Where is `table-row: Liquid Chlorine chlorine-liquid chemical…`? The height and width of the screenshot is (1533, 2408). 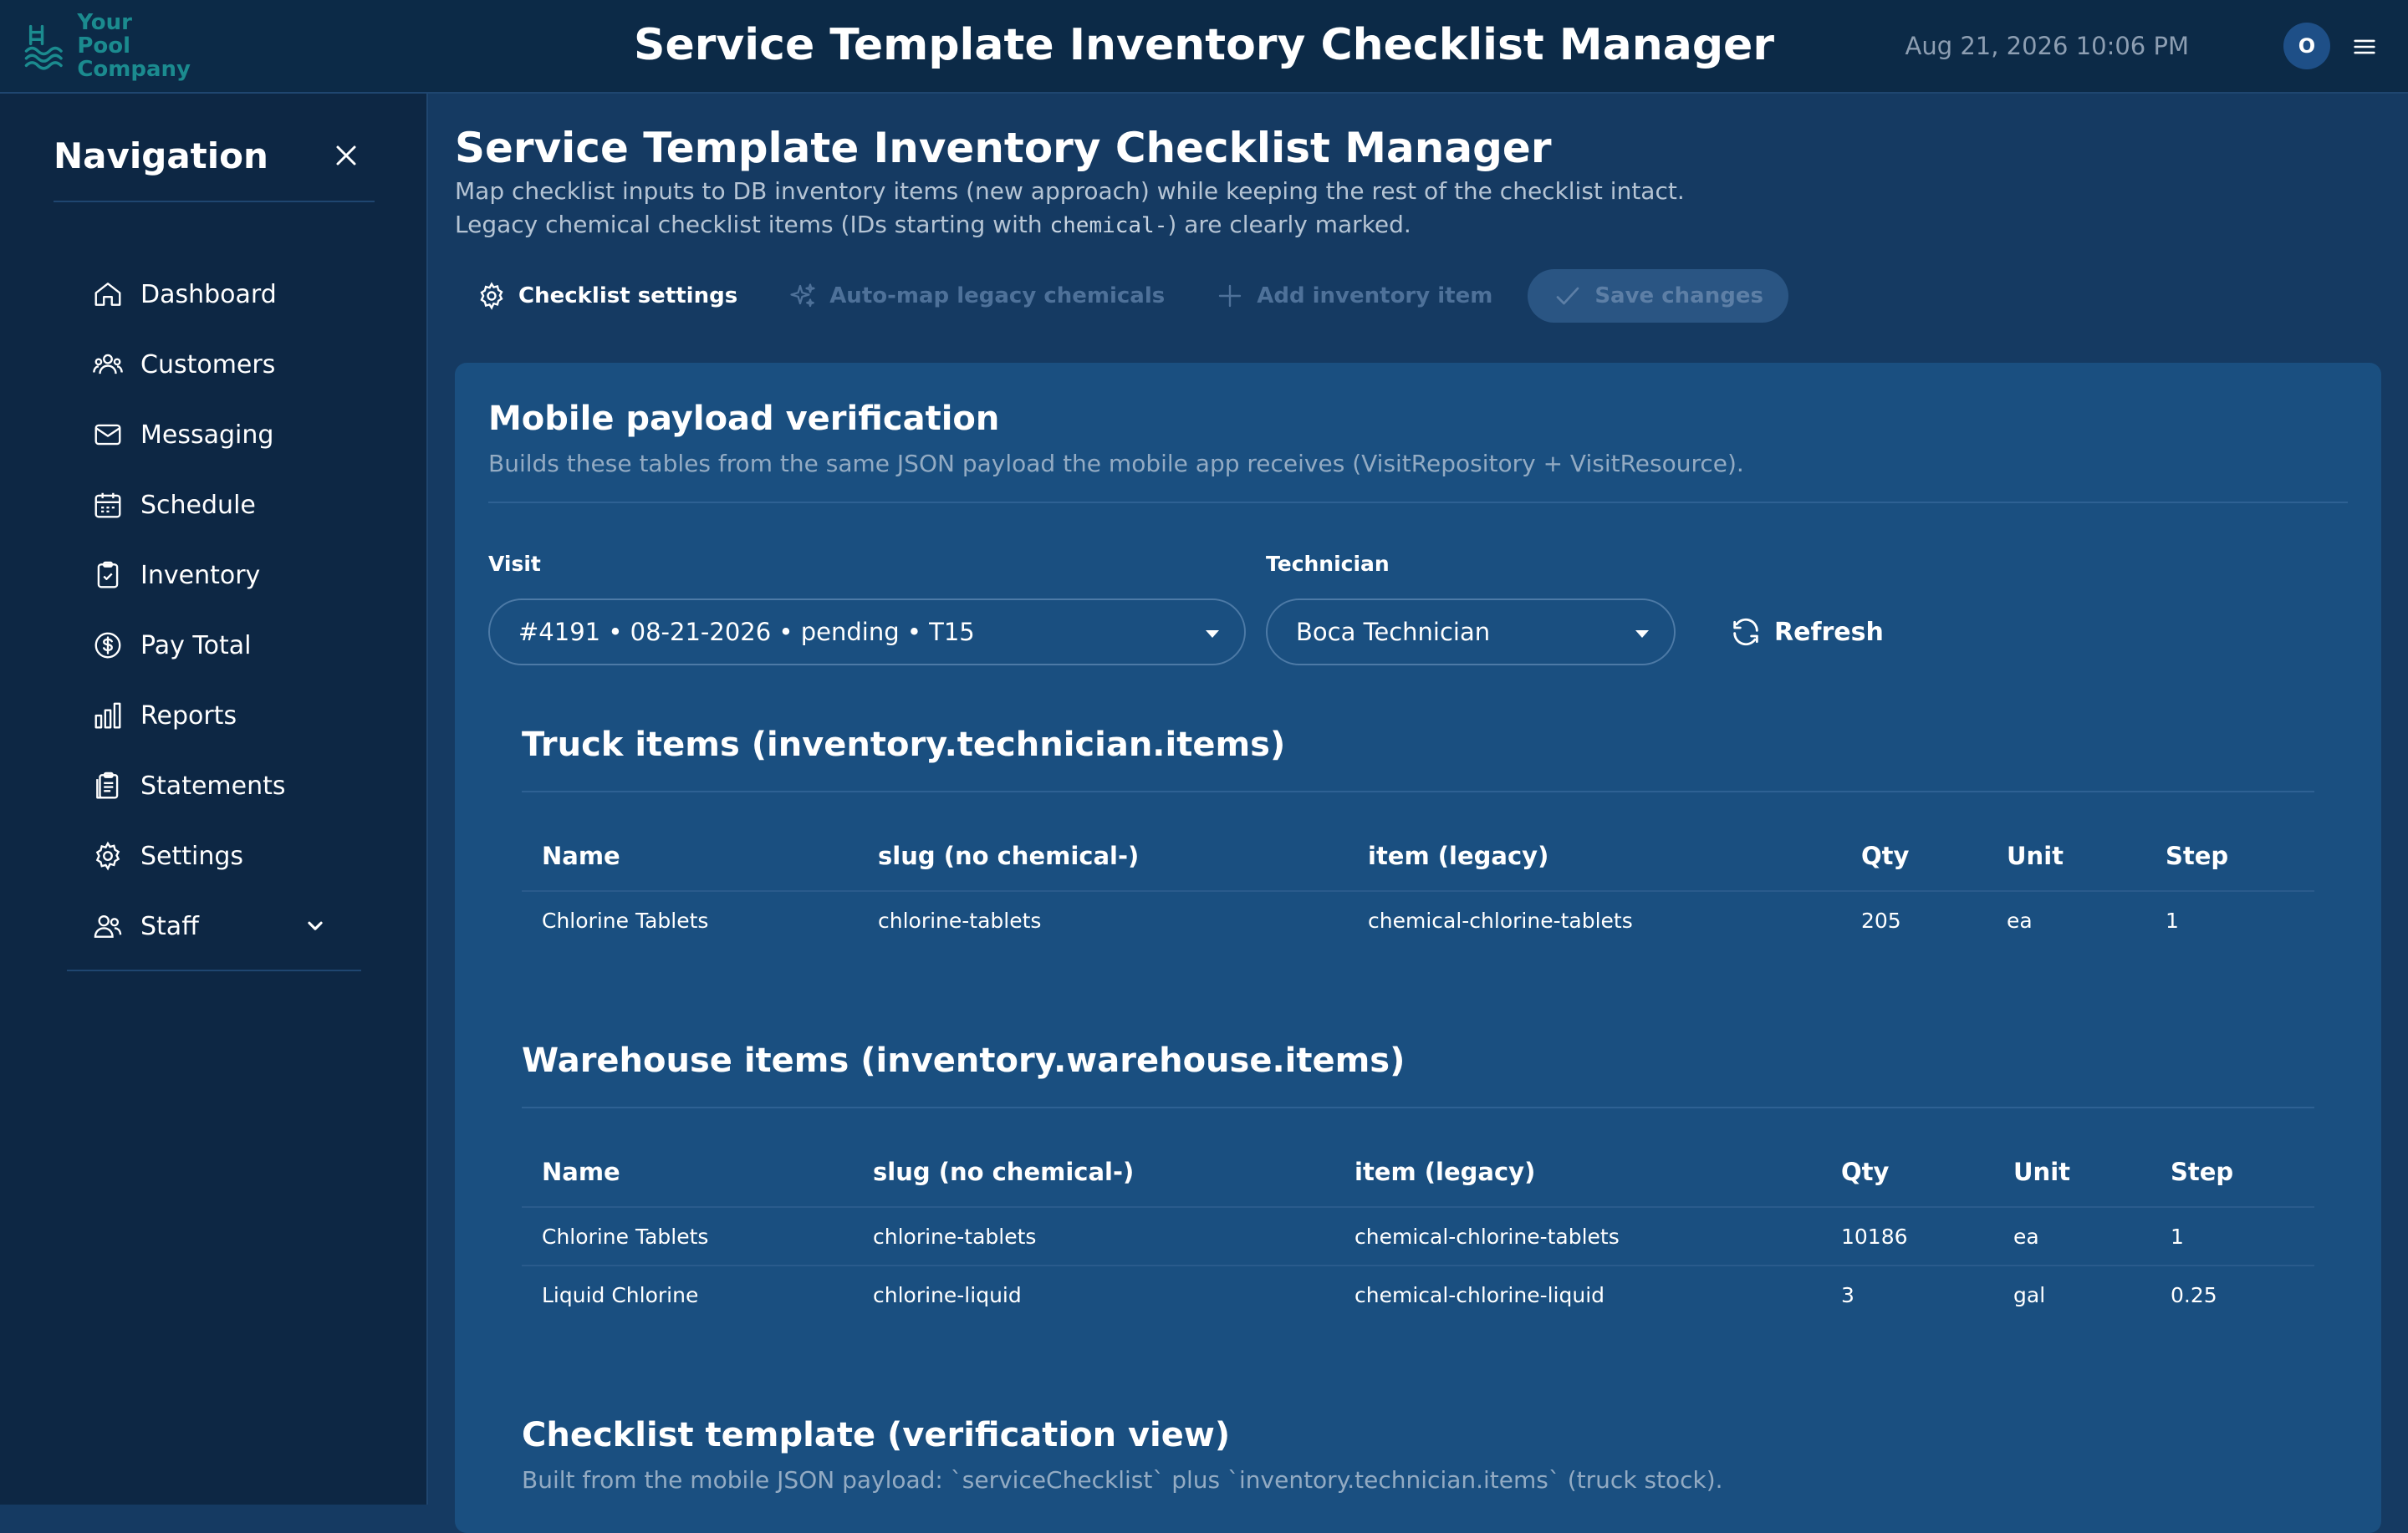
table-row: Liquid Chlorine chlorine-liquid chemical… is located at coordinates (1418, 1295).